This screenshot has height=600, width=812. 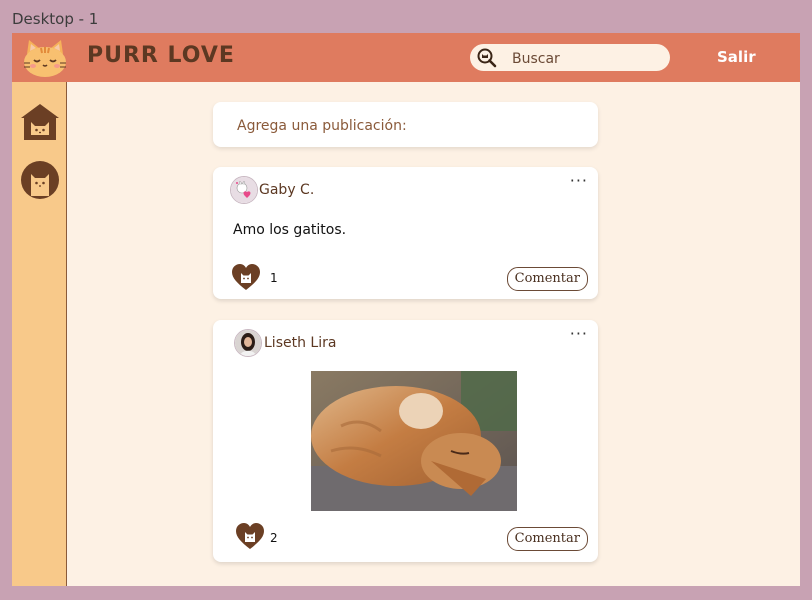 I want to click on user-photo-avatar, so click(x=248, y=343).